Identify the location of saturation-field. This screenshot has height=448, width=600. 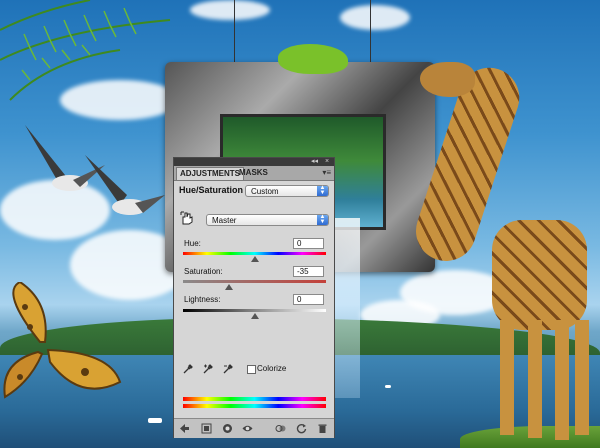
(308, 271).